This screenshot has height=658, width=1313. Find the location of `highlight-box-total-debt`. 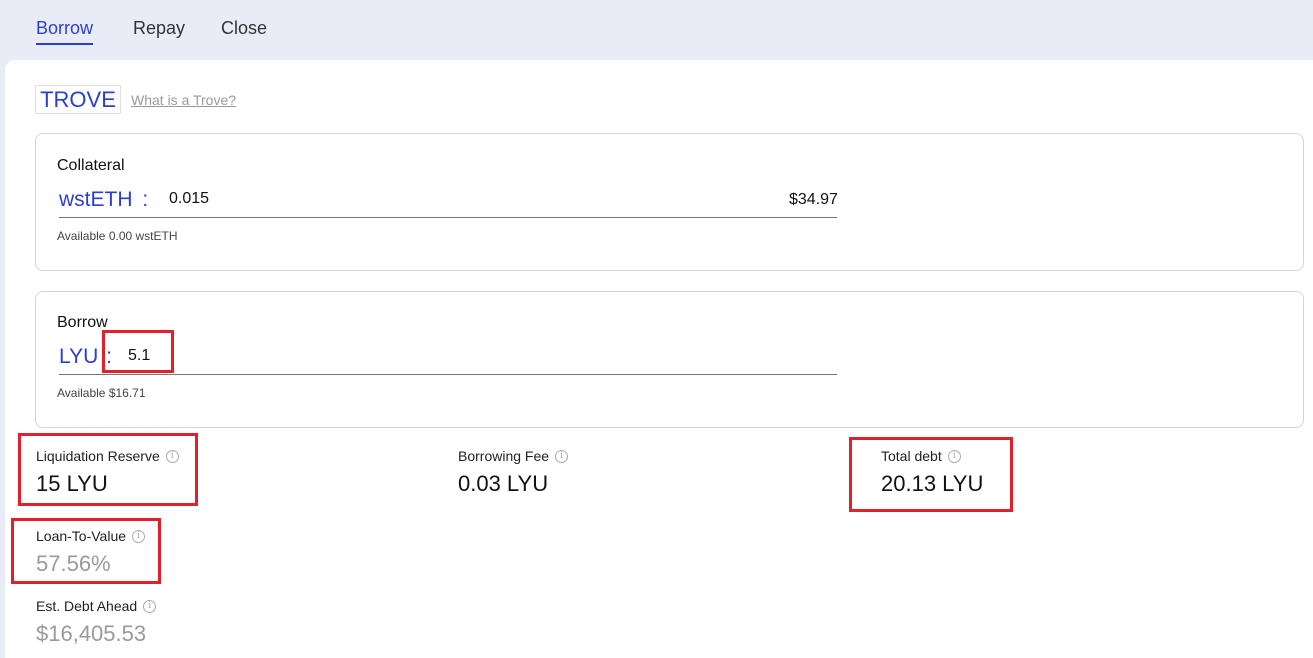

highlight-box-total-debt is located at coordinates (931, 474).